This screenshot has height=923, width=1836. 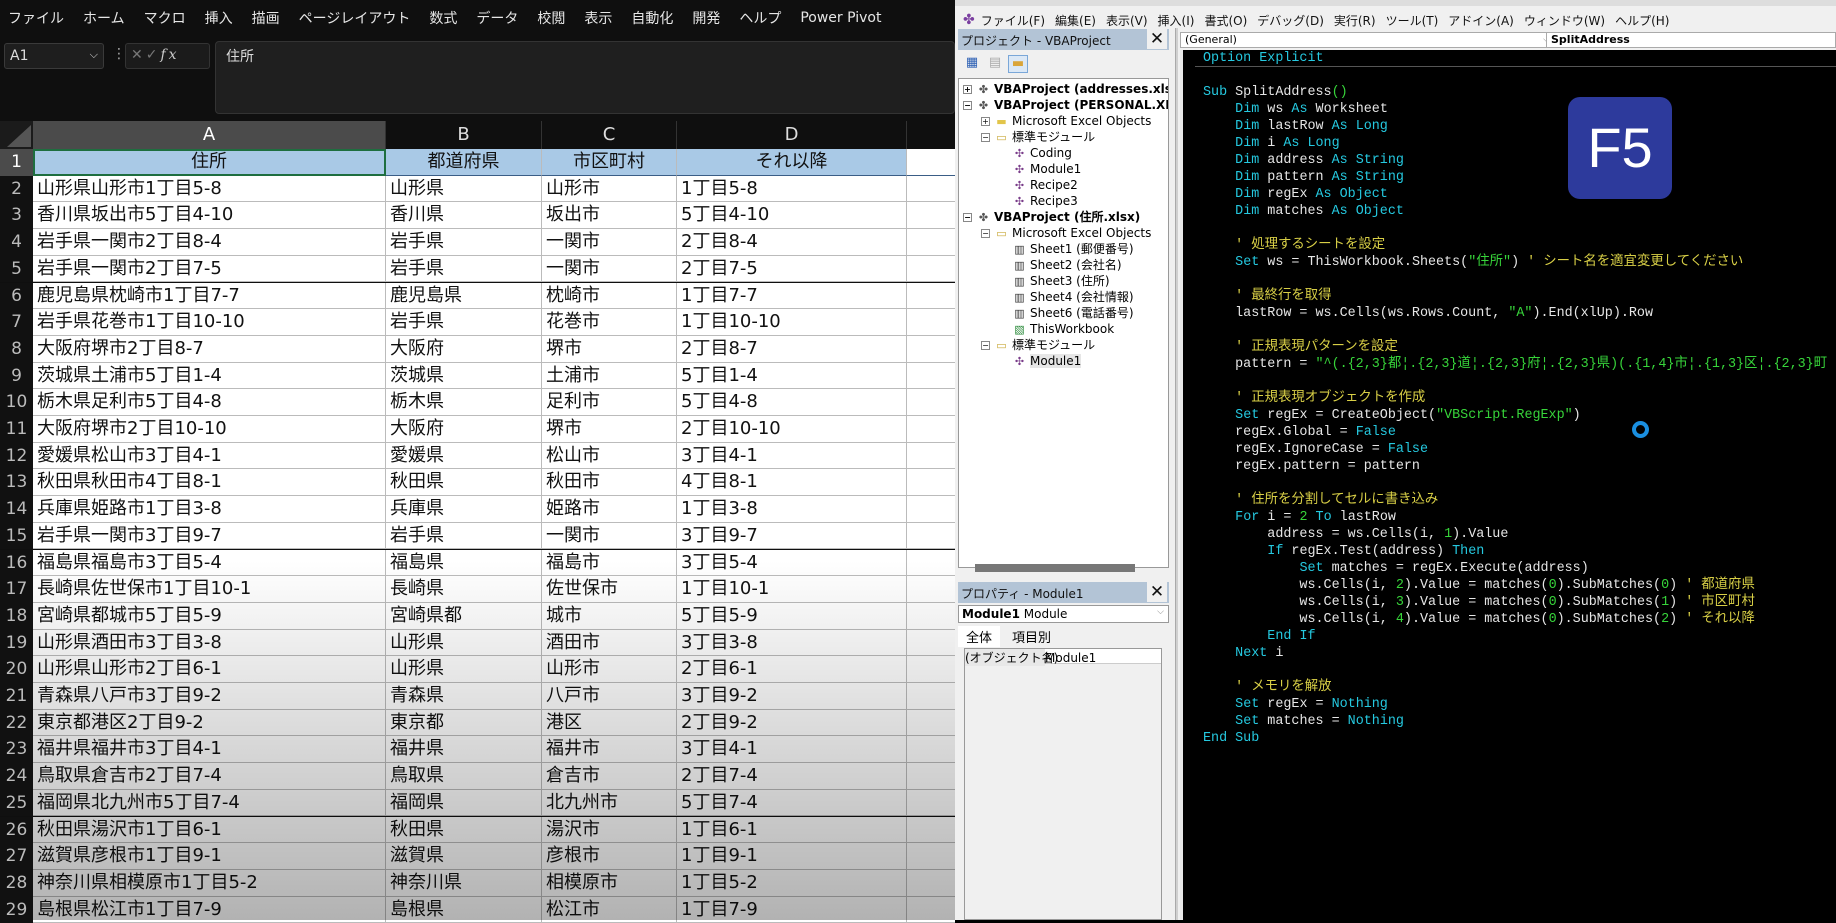 I want to click on cell: 秋田県湯沢市1丁目6-1, so click(x=209, y=830).